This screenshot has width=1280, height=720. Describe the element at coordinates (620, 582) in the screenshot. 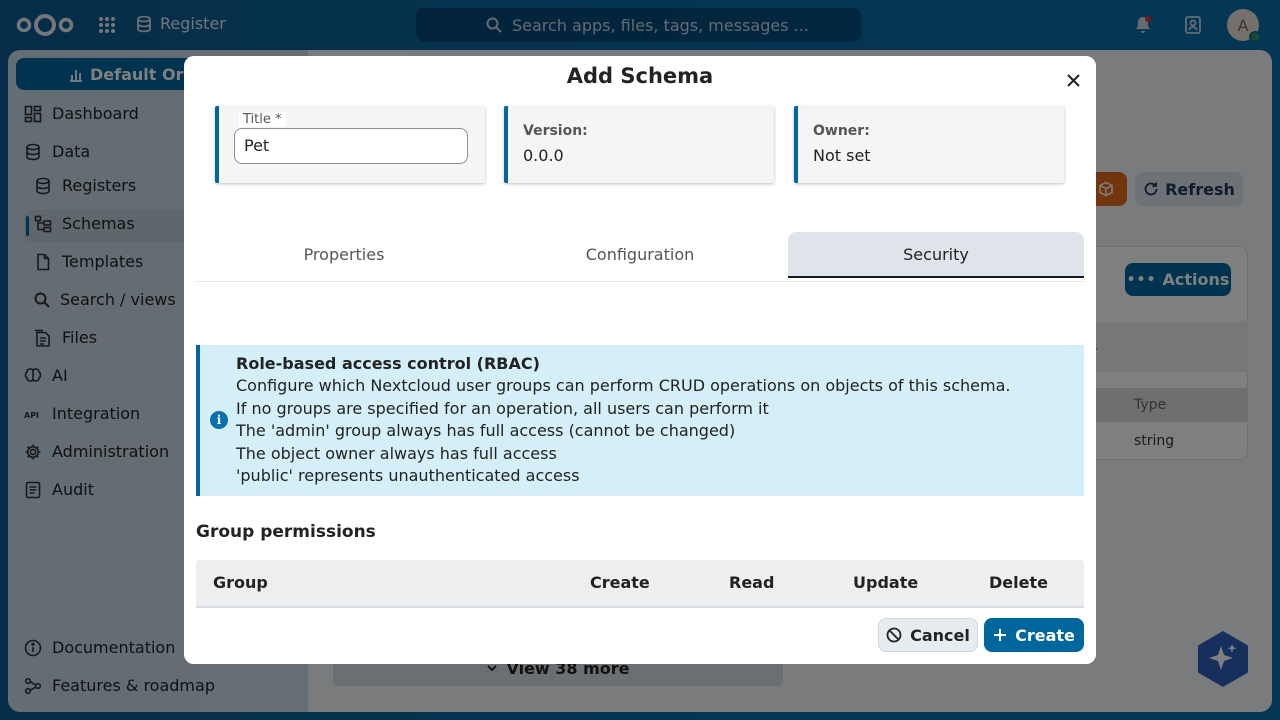

I see `column-header-create: Create` at that location.